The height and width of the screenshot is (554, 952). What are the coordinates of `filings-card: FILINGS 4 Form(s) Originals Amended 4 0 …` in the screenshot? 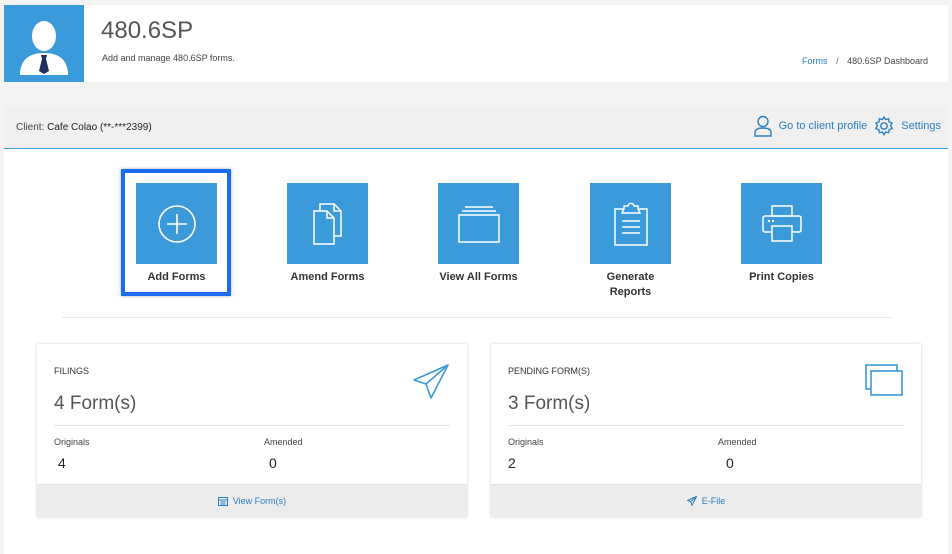 It's located at (252, 430).